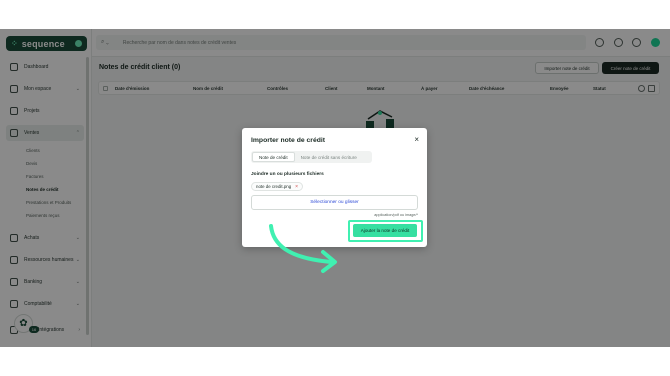 Image resolution: width=670 pixels, height=376 pixels. I want to click on tab-note-sans-ecriture: Note de crédit sans écriture, so click(329, 157).